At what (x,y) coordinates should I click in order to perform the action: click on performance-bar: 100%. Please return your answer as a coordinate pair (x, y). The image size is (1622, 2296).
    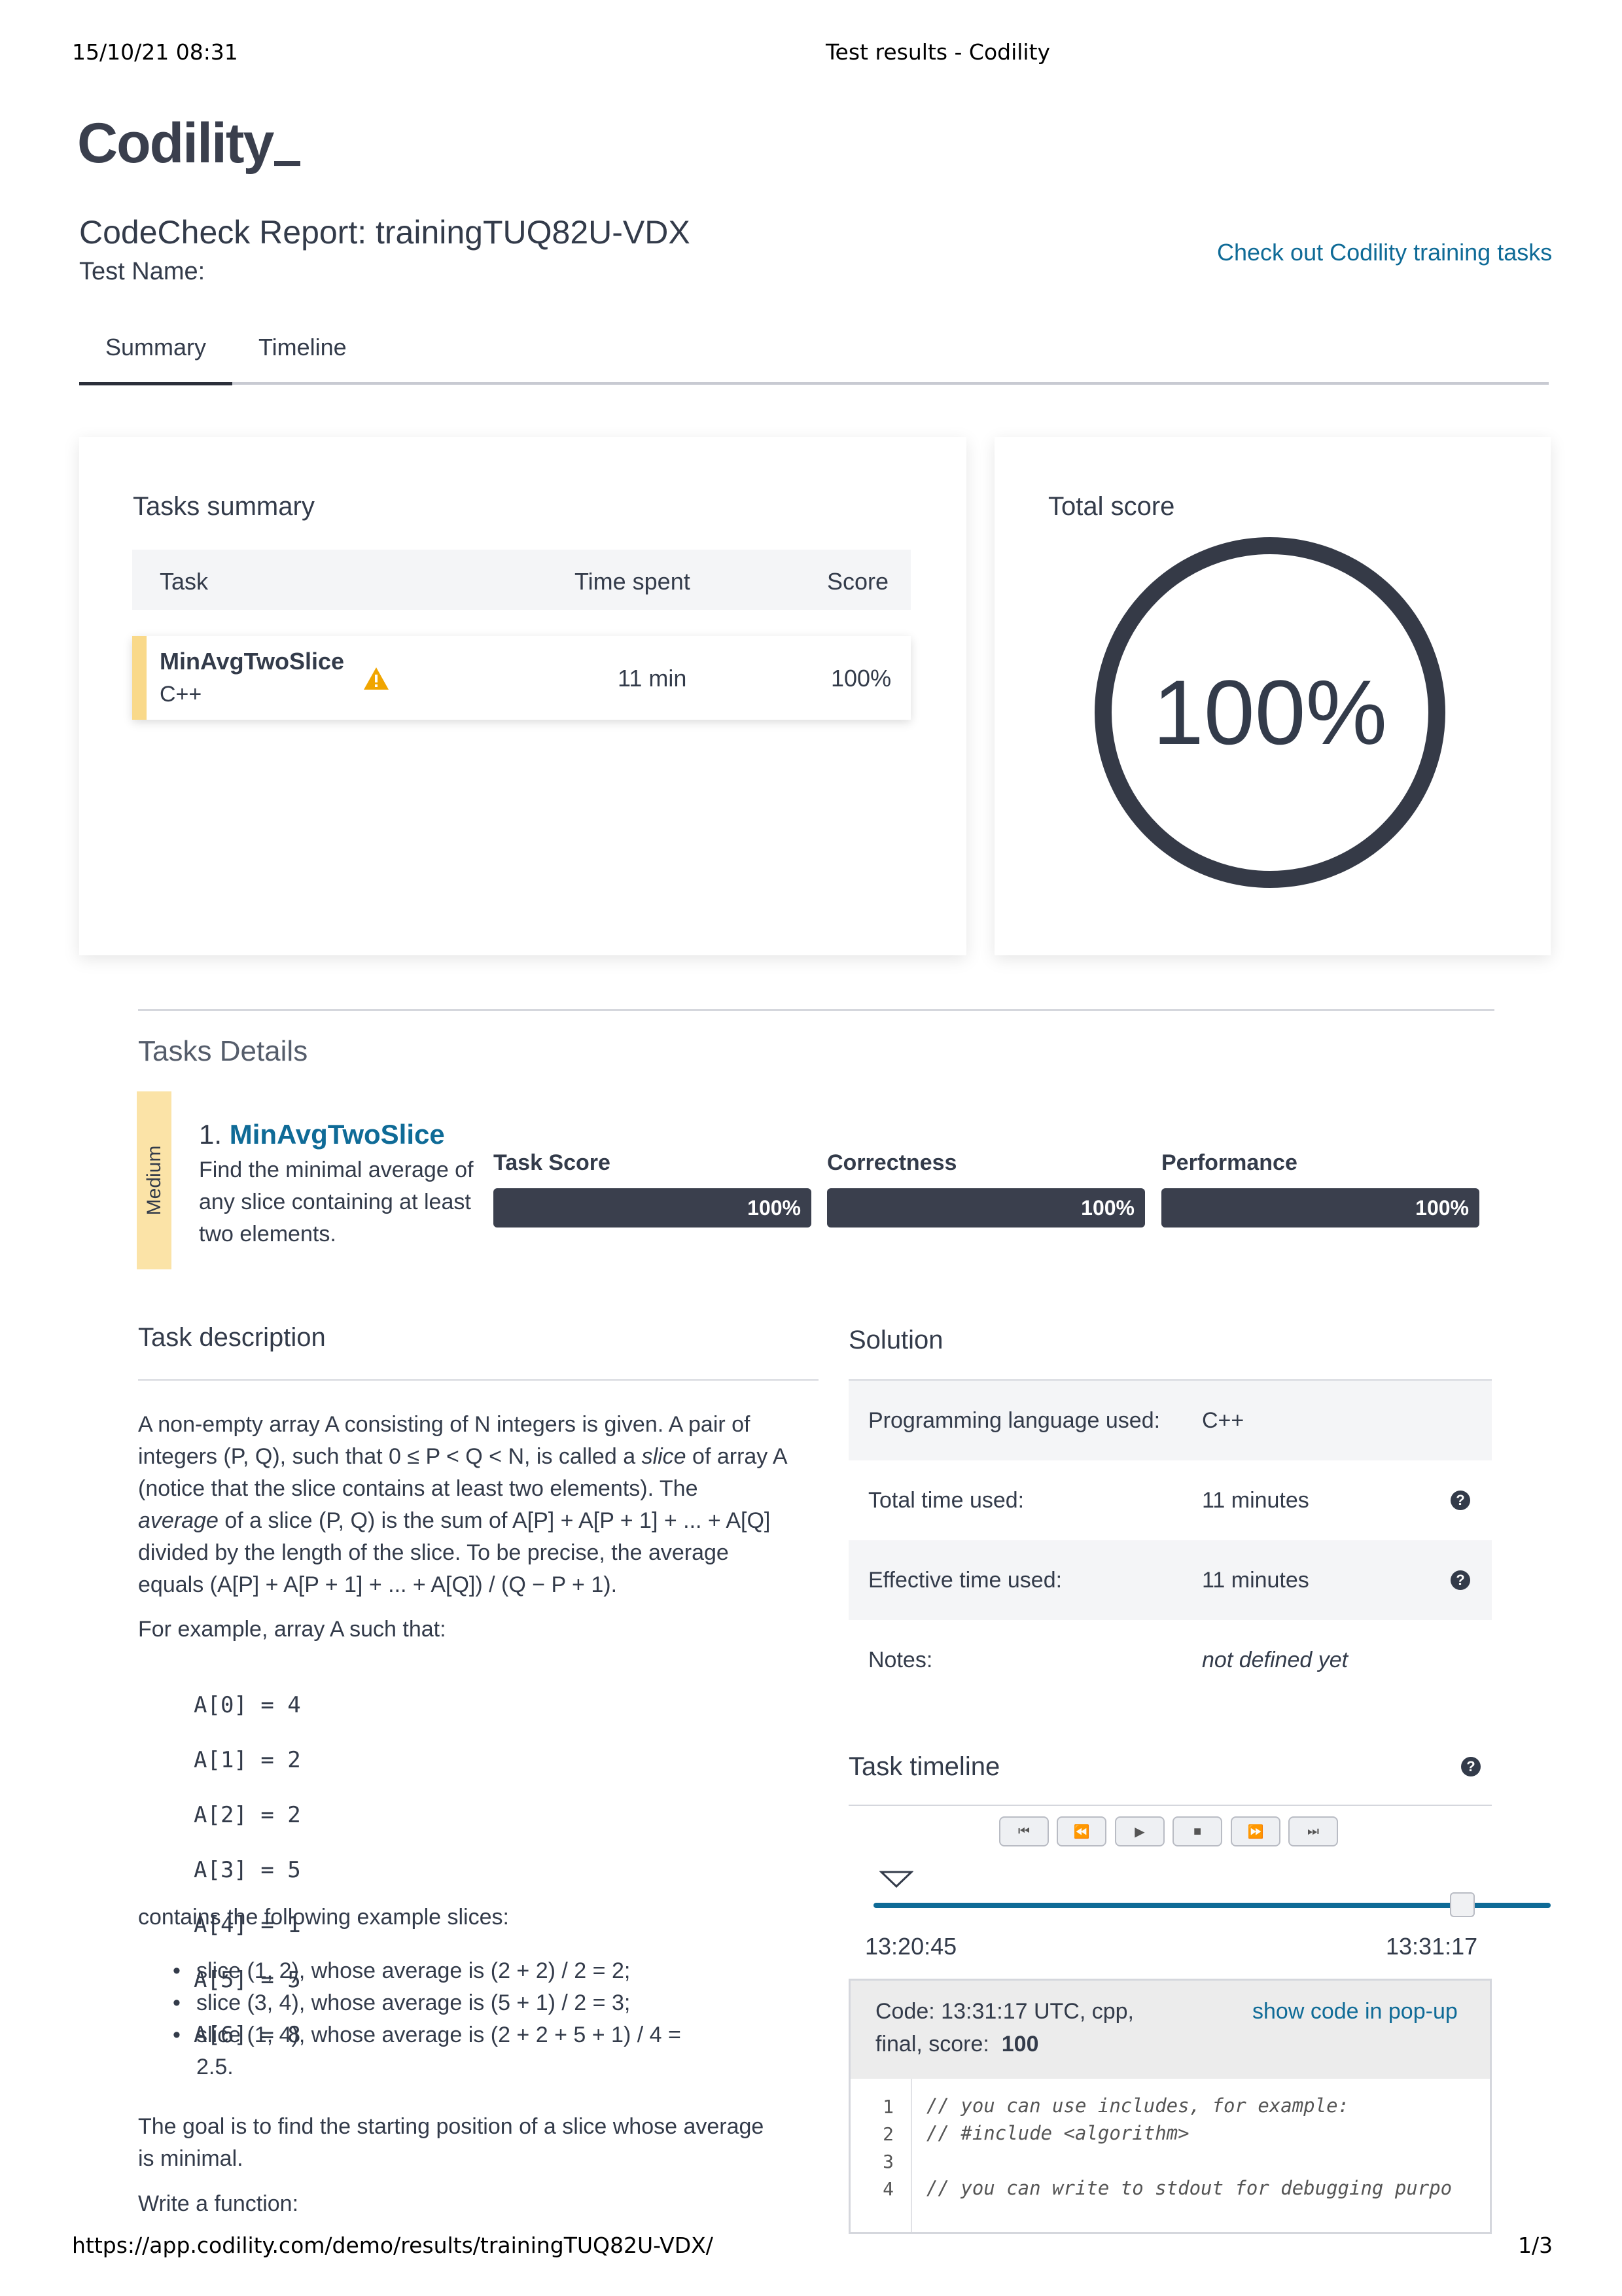
    Looking at the image, I should click on (1320, 1207).